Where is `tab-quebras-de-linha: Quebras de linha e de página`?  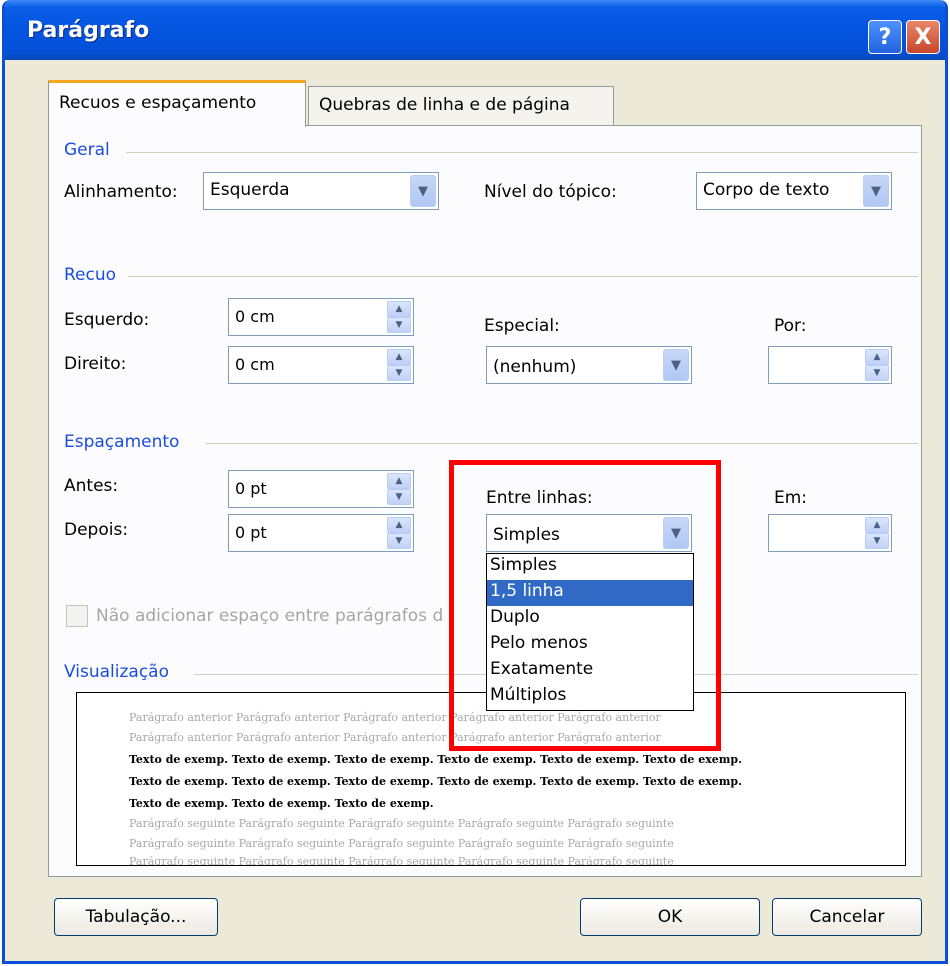
tab-quebras-de-linha: Quebras de linha e de página is located at coordinates (461, 106).